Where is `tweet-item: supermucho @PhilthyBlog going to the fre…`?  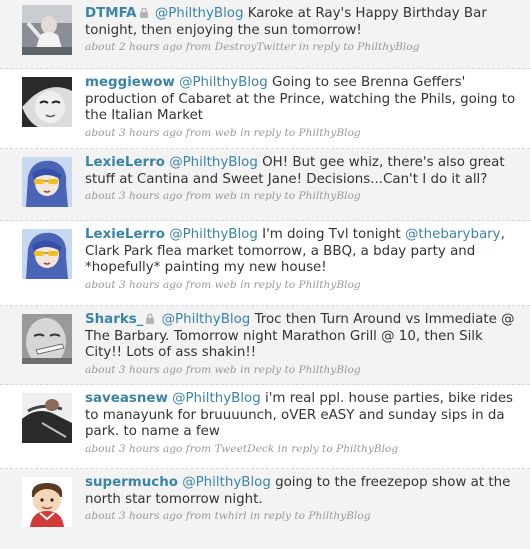 tweet-item: supermucho @PhilthyBlog going to the fre… is located at coordinates (265, 509).